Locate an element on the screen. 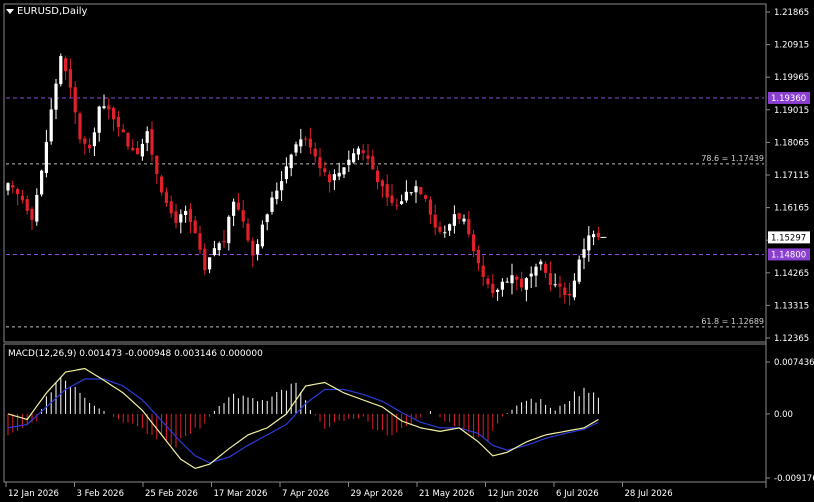 The height and width of the screenshot is (502, 814). price-tick-label: 1.20915 is located at coordinates (791, 46).